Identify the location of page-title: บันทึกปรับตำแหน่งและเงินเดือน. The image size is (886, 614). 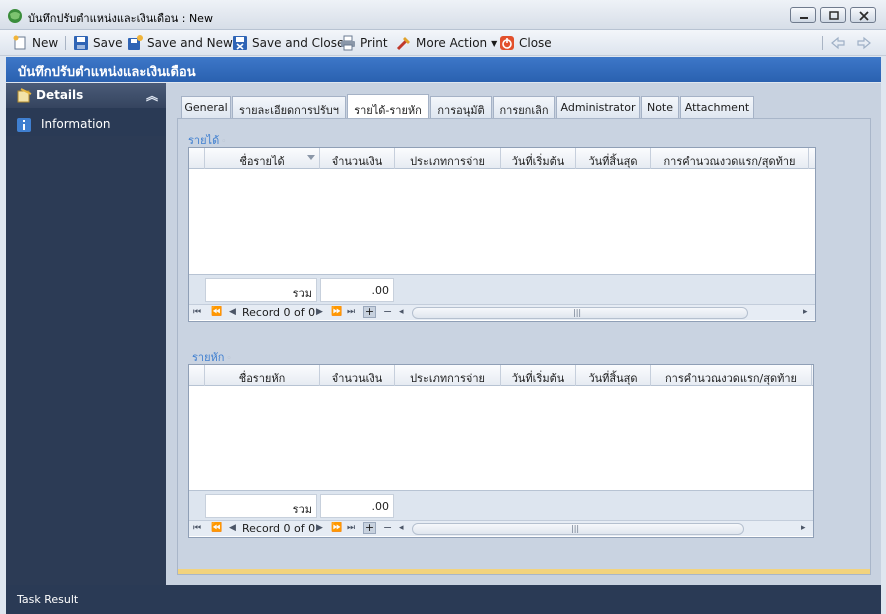
(107, 72).